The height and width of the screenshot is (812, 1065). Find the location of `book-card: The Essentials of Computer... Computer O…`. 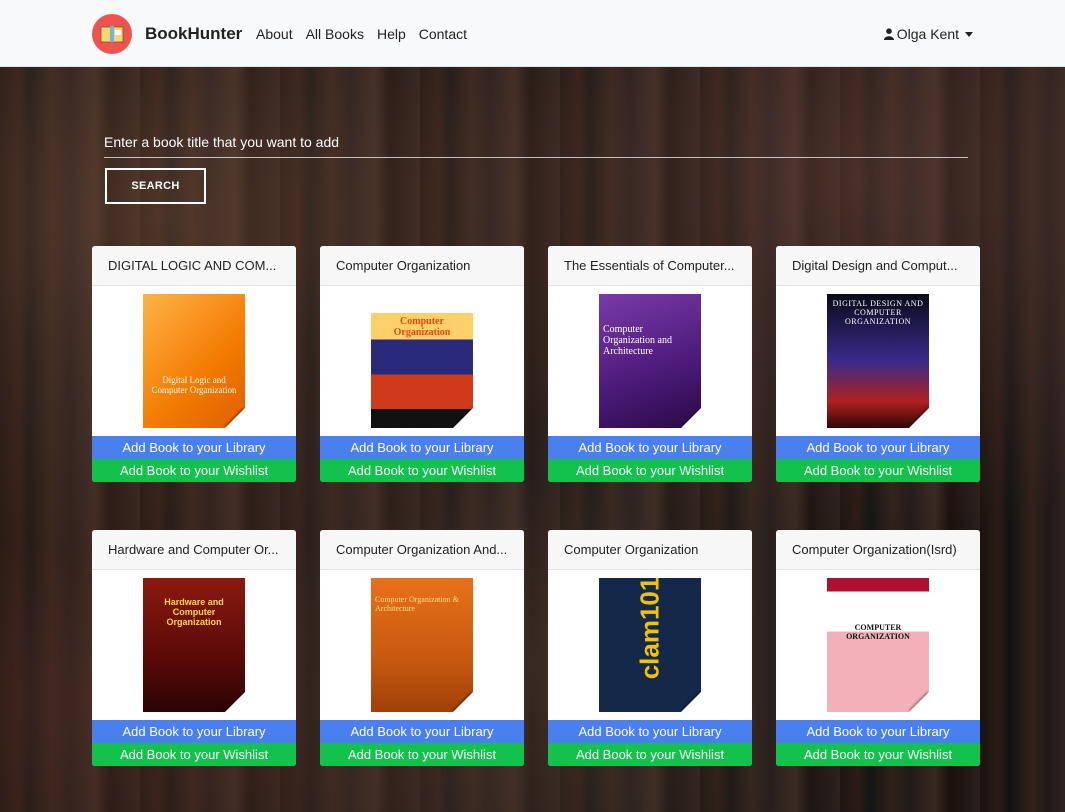

book-card: The Essentials of Computer... Computer O… is located at coordinates (650, 364).